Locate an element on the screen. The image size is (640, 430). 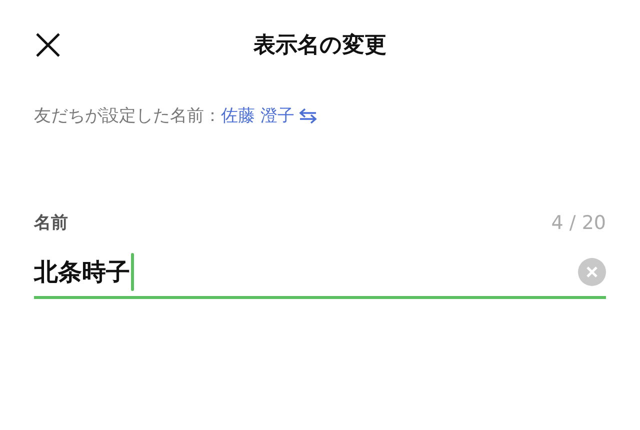
character-counter: 4 / 20 is located at coordinates (578, 223).